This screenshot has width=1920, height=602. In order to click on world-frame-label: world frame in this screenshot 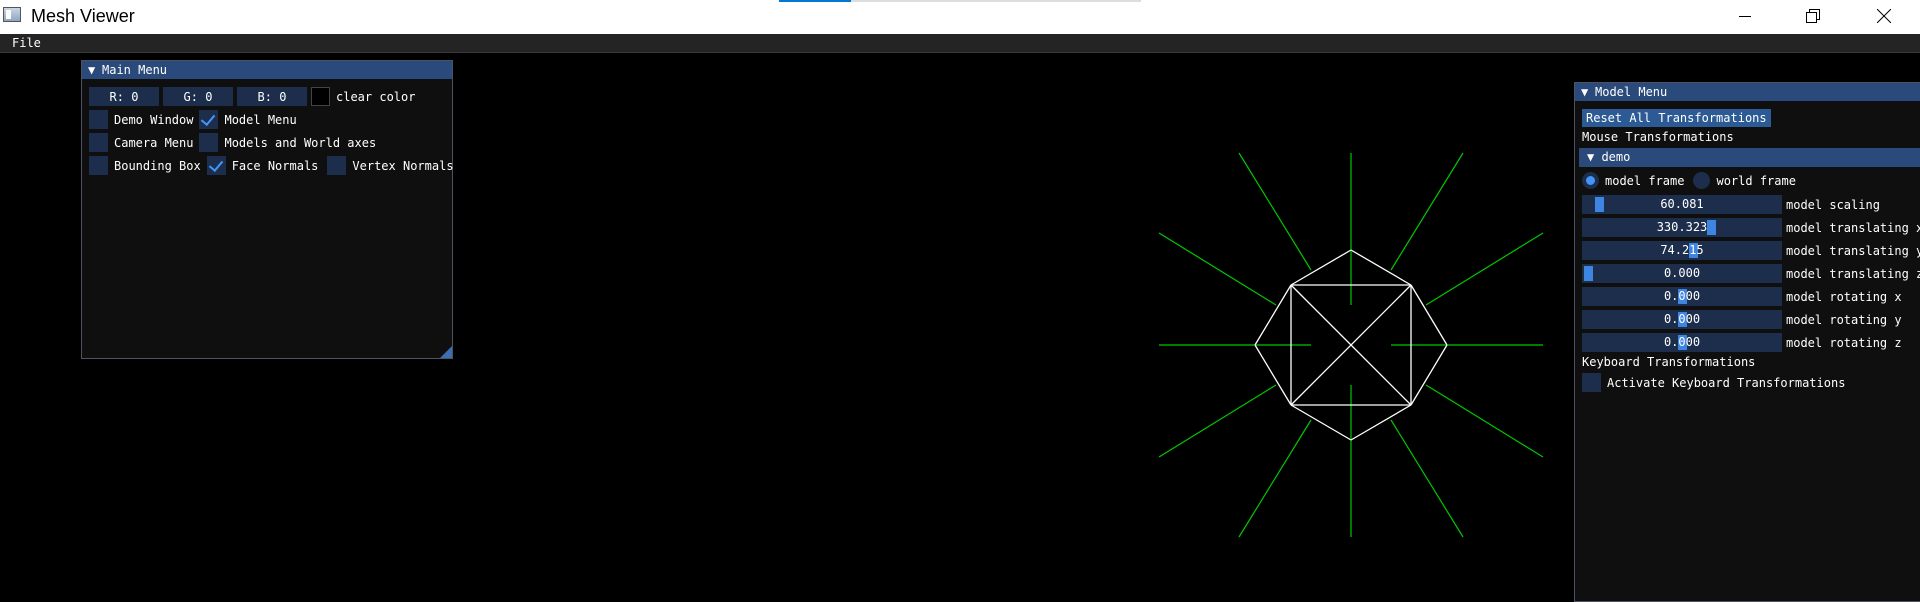, I will do `click(1756, 180)`.